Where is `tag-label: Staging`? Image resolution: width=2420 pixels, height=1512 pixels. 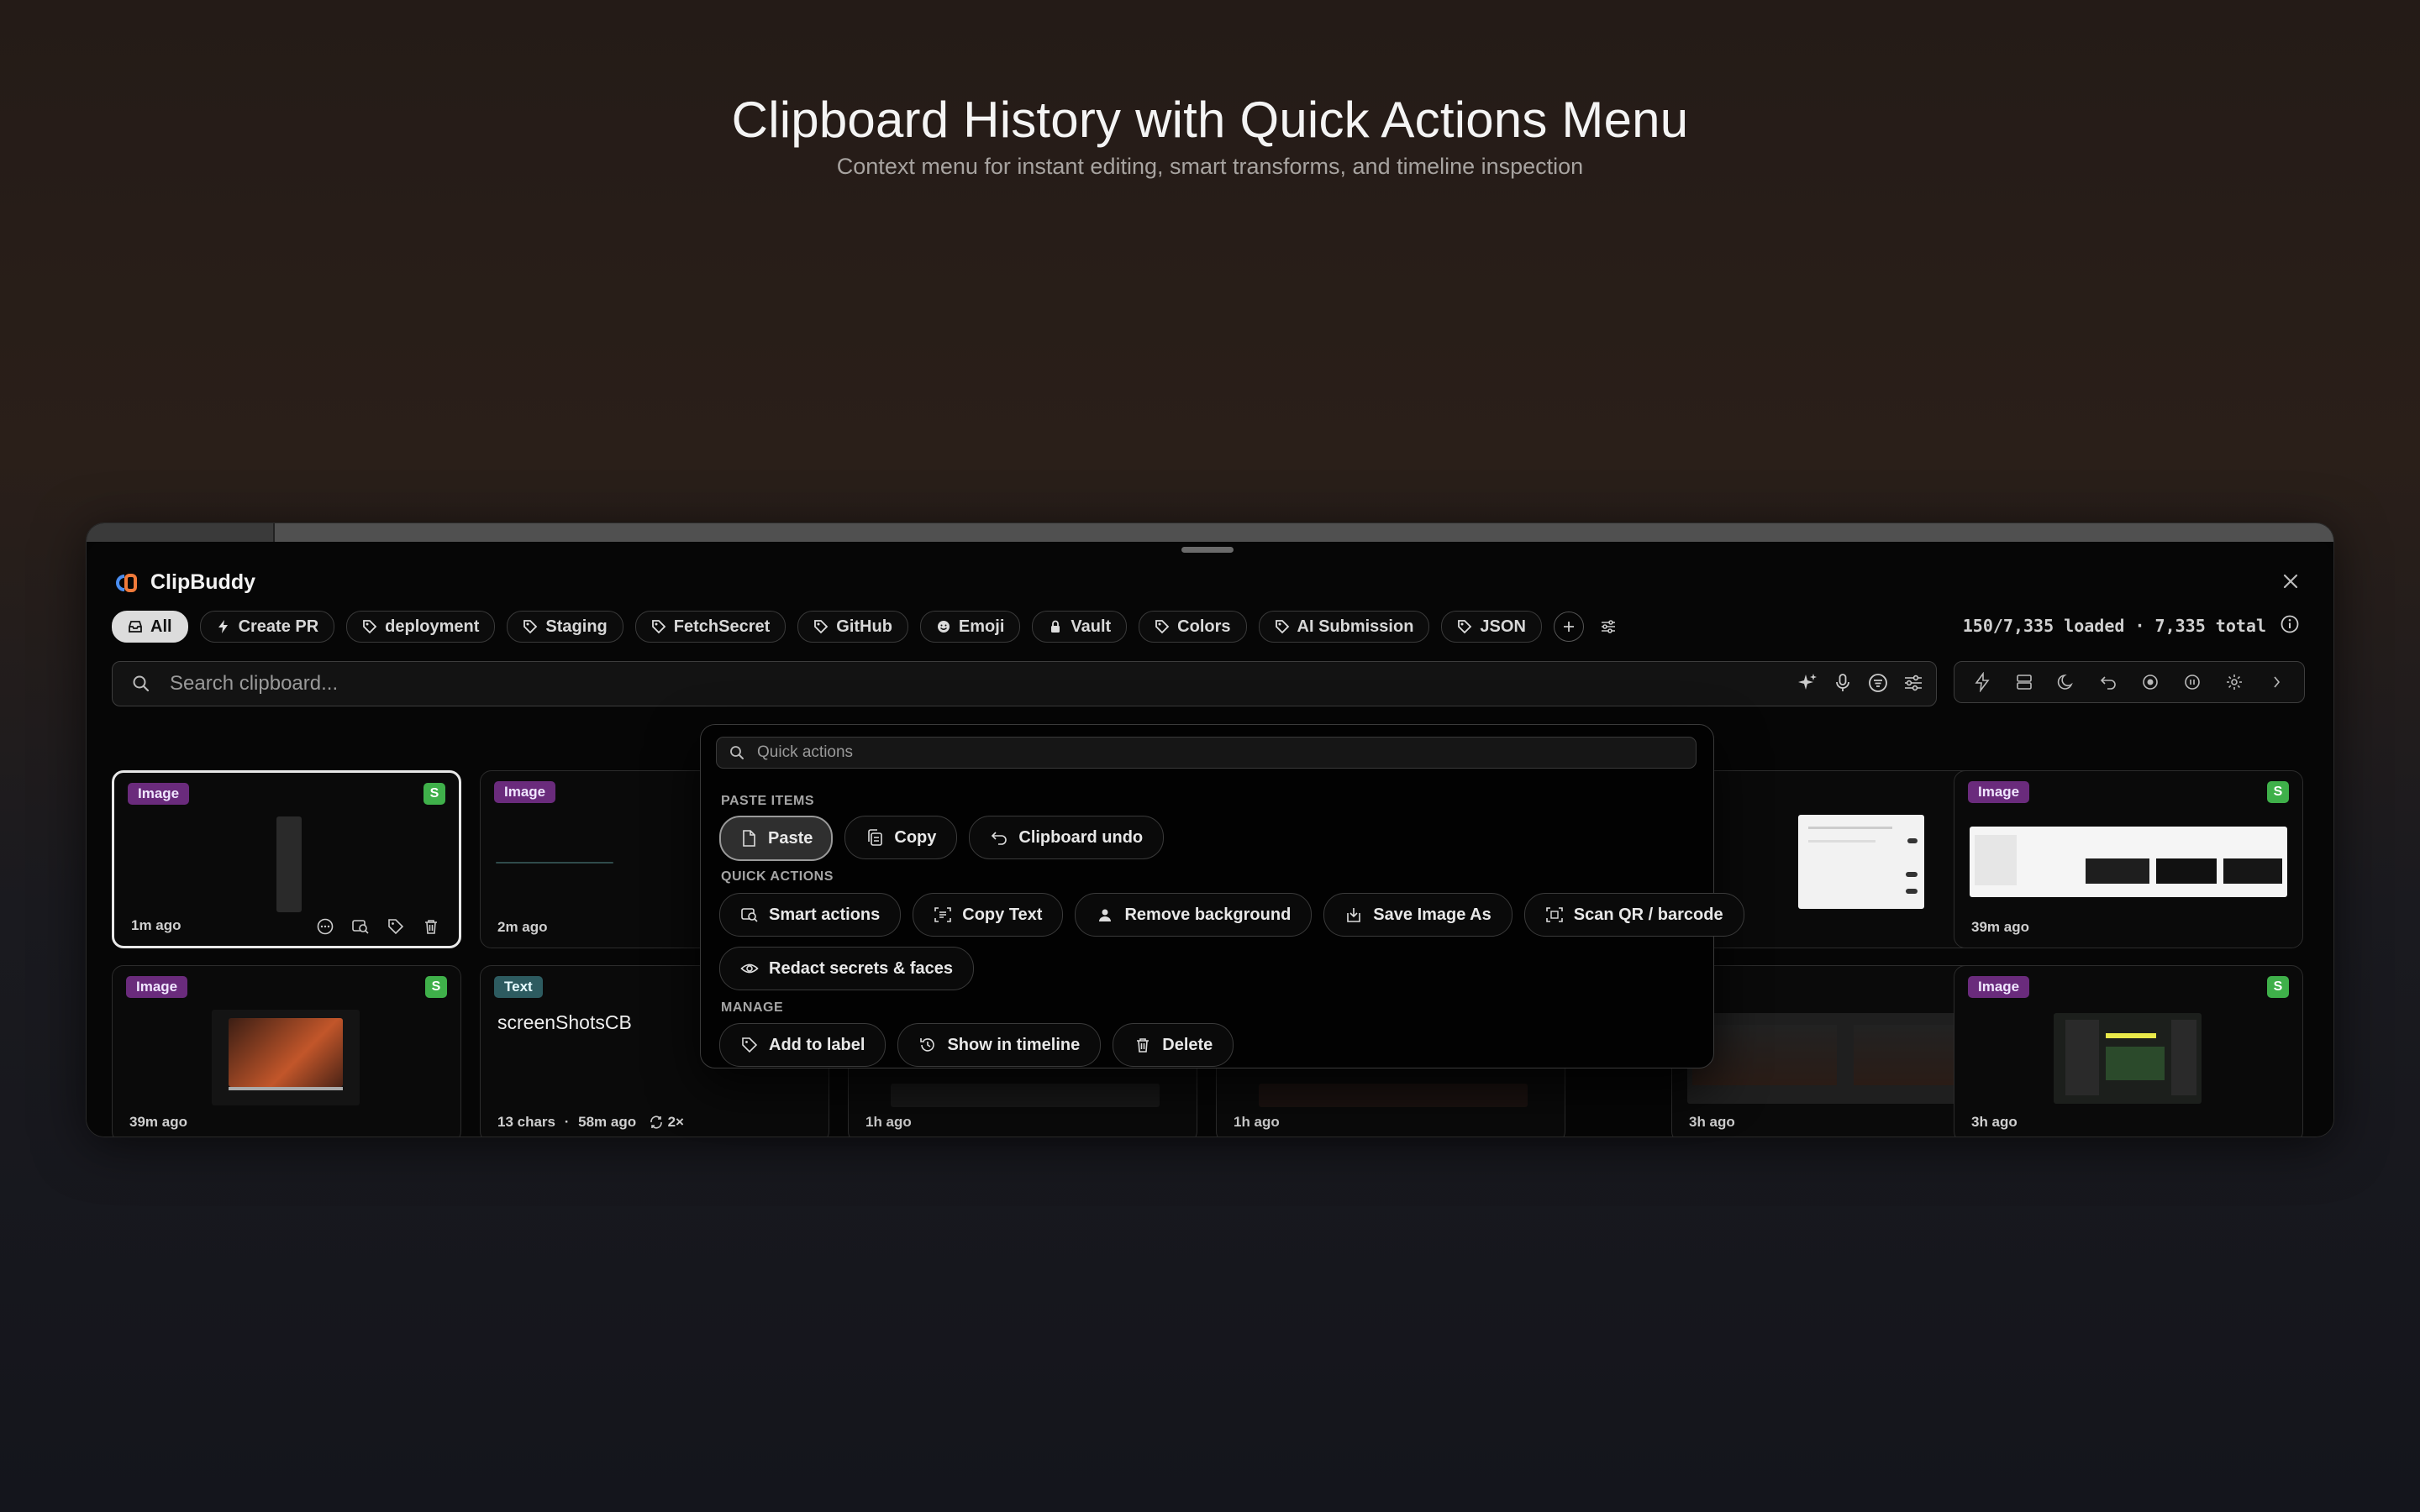
tag-label: Staging is located at coordinates (576, 626).